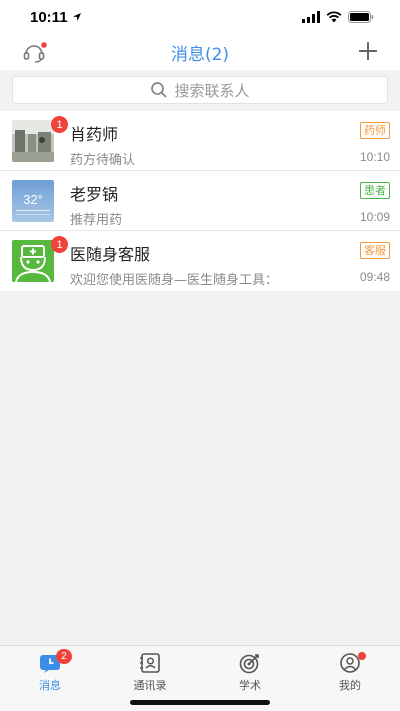 The height and width of the screenshot is (711, 400). I want to click on wifi-icon, so click(334, 17).